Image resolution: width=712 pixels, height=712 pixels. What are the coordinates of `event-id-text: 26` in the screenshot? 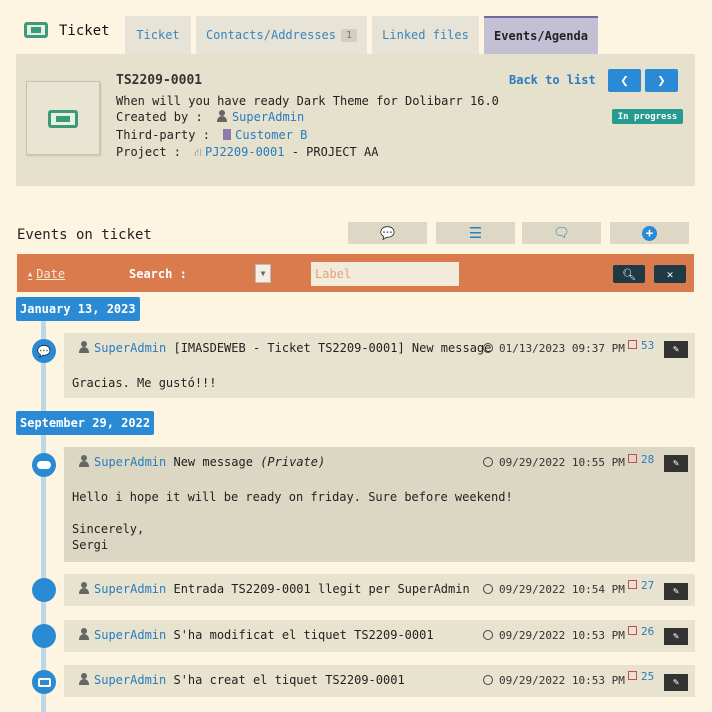 It's located at (648, 631).